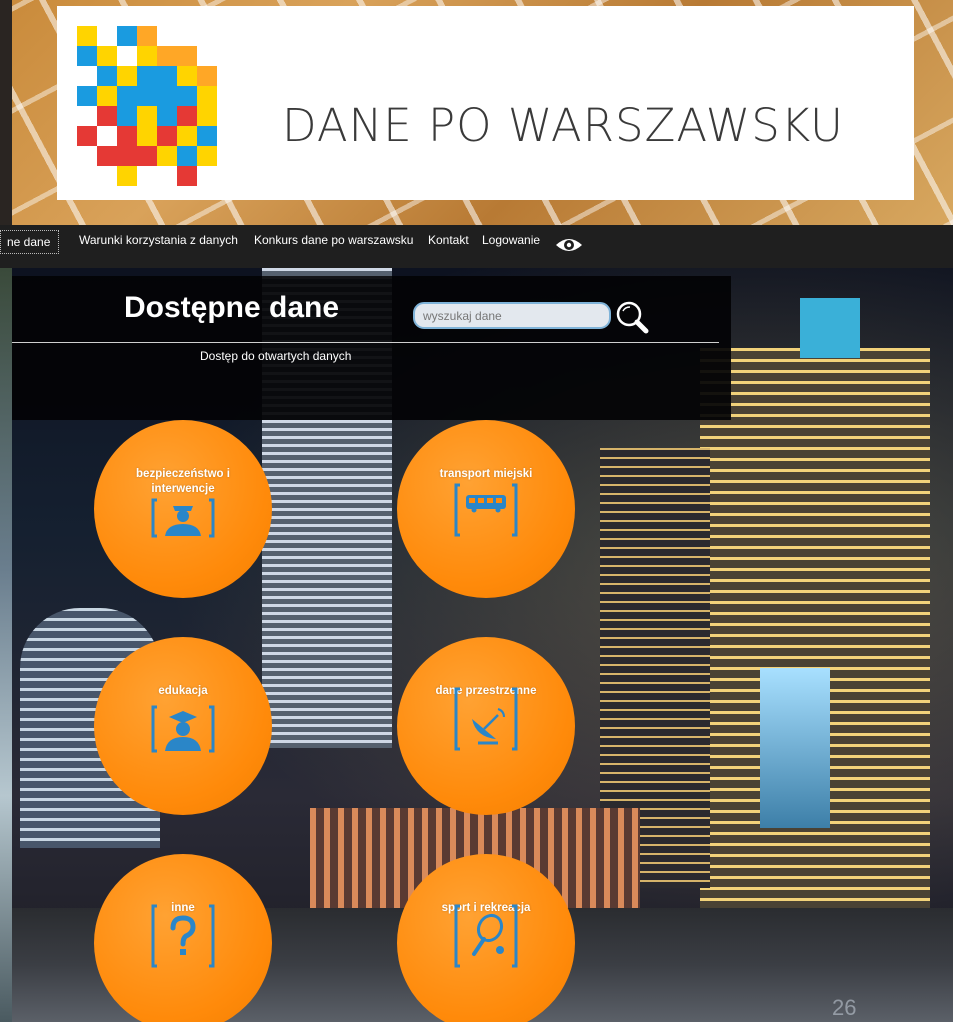 The image size is (953, 1022). I want to click on tower-glow, so click(795, 748).